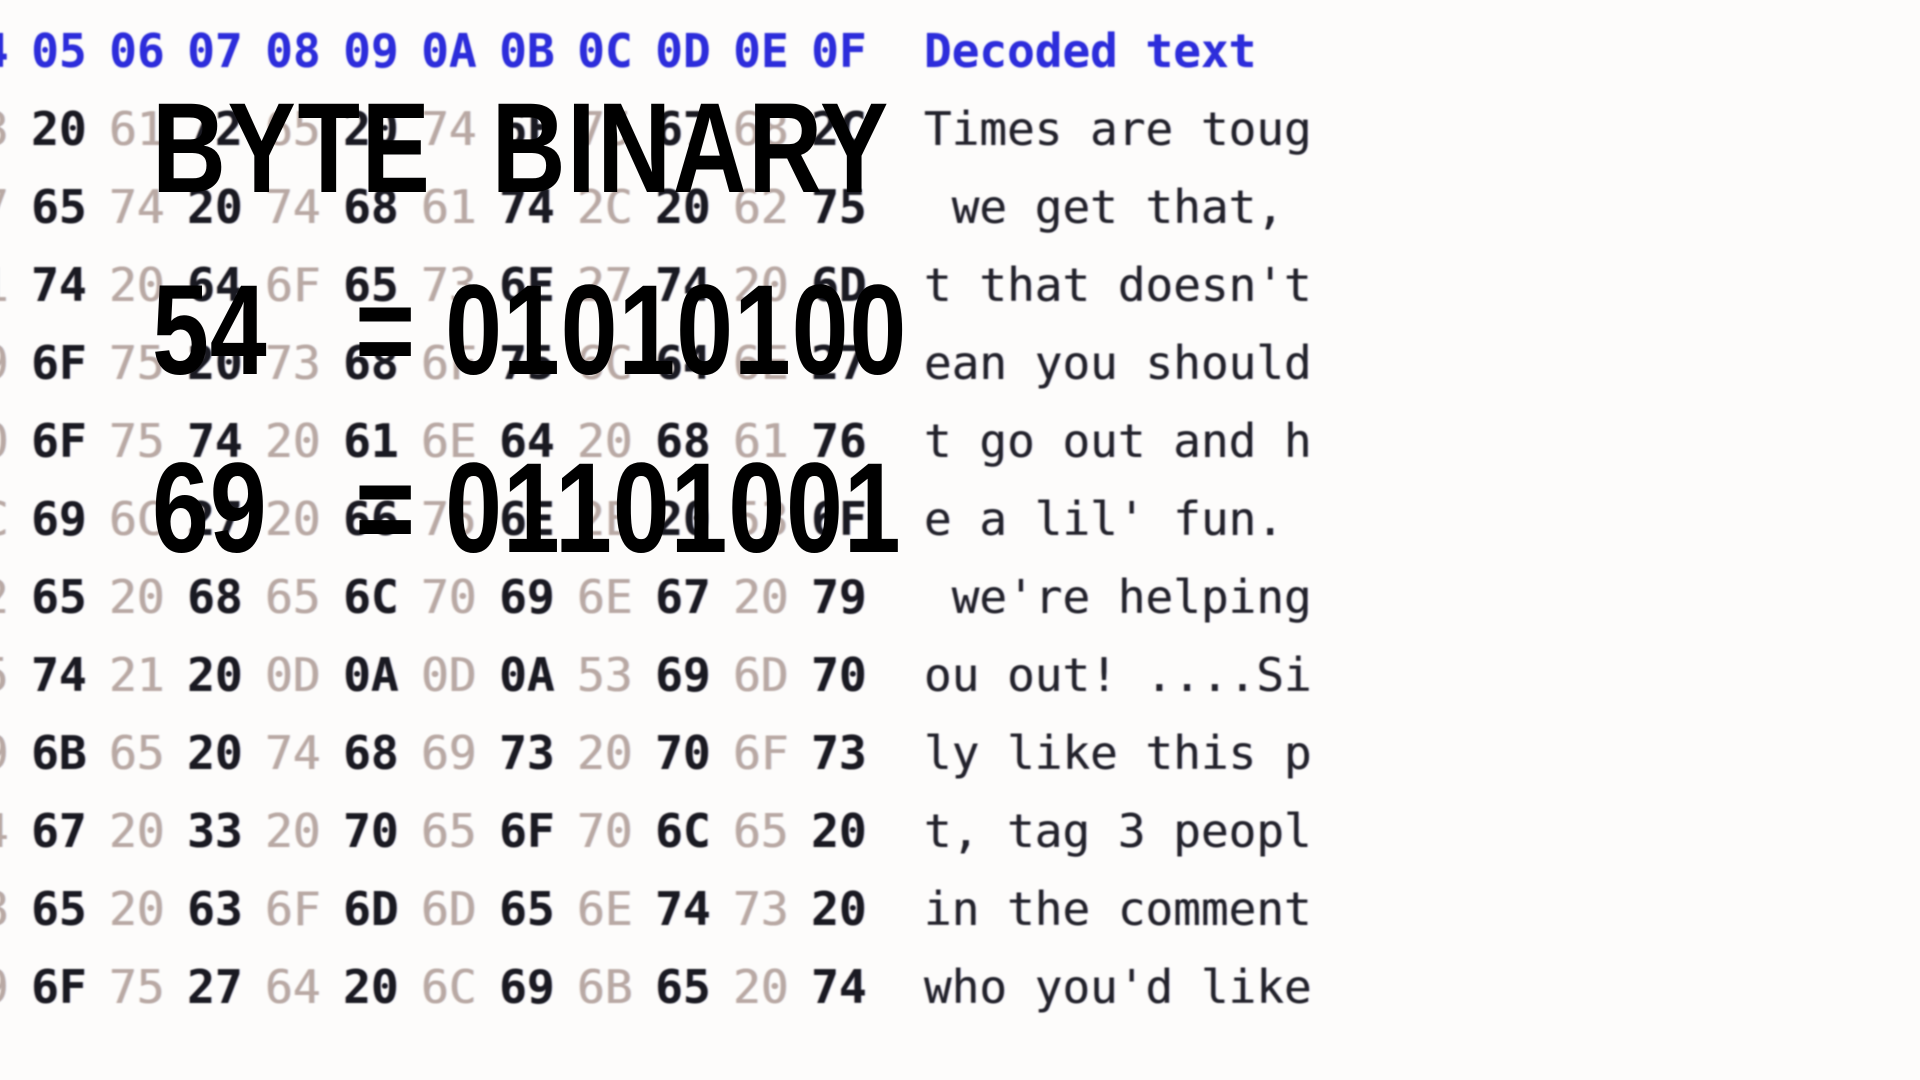  I want to click on hex-row: 206F757420616E6420686176t go out and h, so click(656, 441).